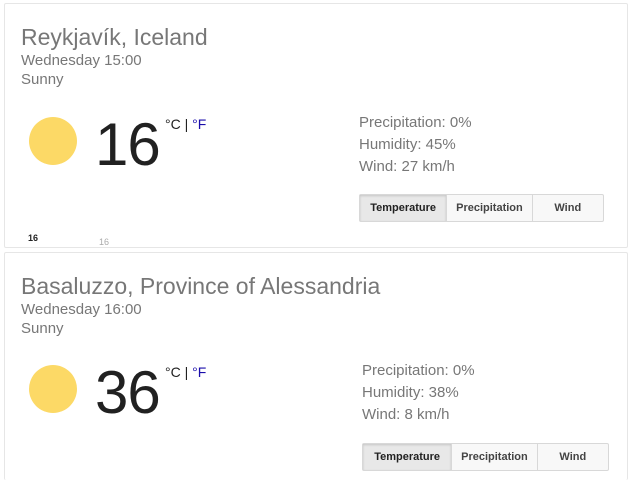  I want to click on location-title: Reykjavík, Iceland, so click(114, 37).